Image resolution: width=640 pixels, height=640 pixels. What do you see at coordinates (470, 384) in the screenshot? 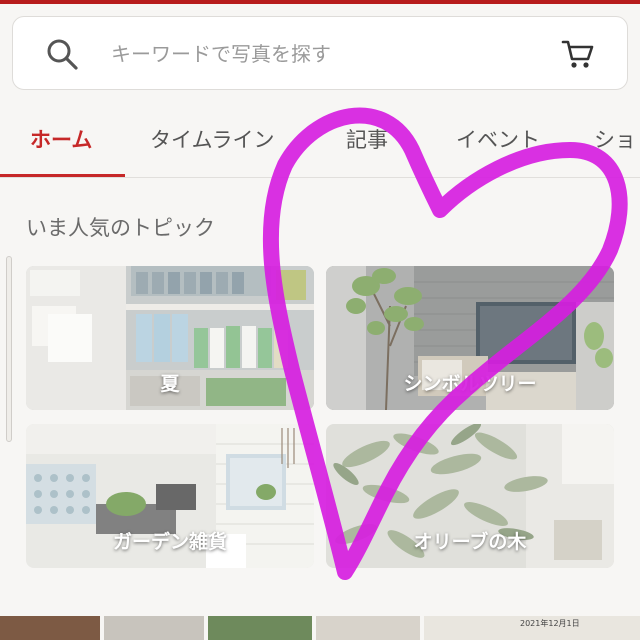
I see `topic-label: シンボルツリー` at bounding box center [470, 384].